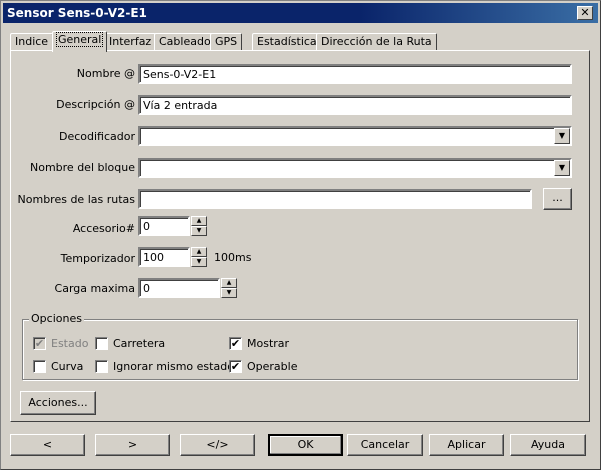 The width and height of the screenshot is (601, 470). I want to click on accesorio-label: Accesorio#, so click(103, 228).